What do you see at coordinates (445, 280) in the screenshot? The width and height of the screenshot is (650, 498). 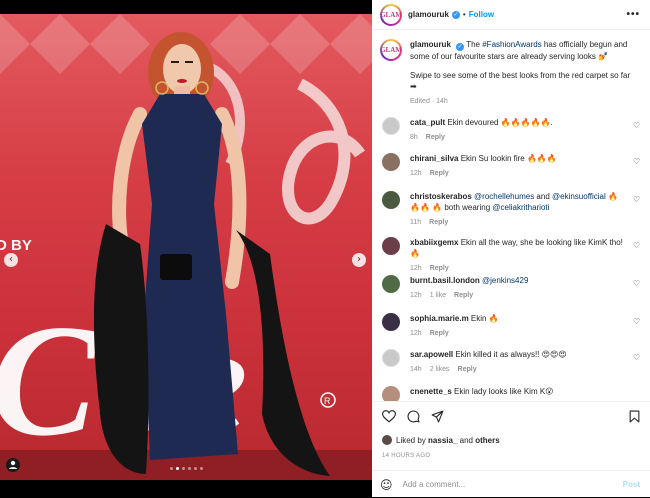 I see `comment-username: burnt.basil.london` at bounding box center [445, 280].